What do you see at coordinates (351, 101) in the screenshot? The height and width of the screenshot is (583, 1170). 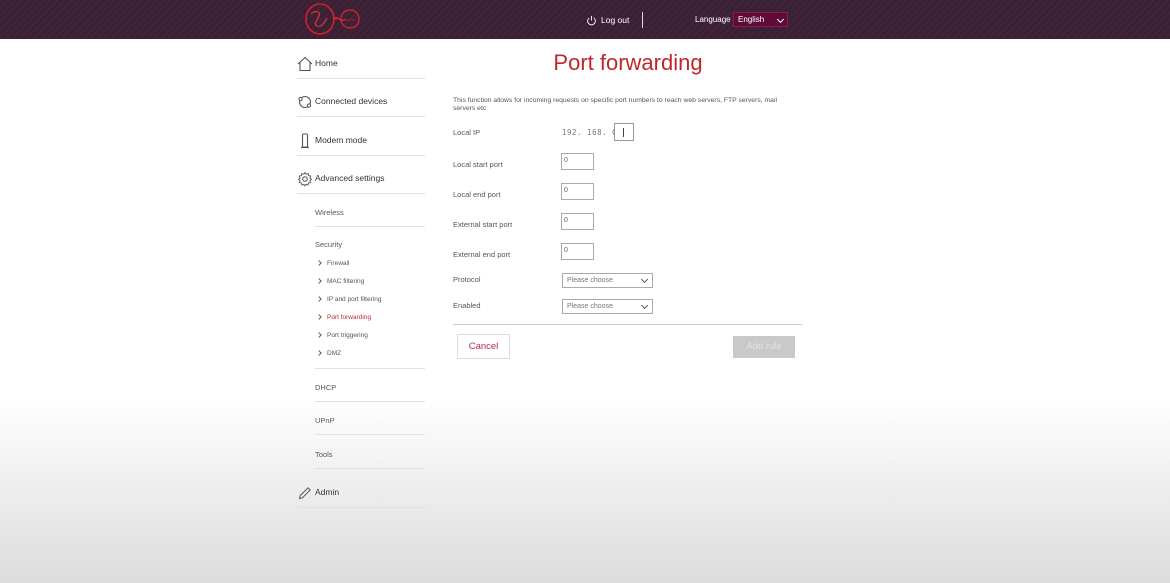 I see `sidebar-item-label: Connected devices` at bounding box center [351, 101].